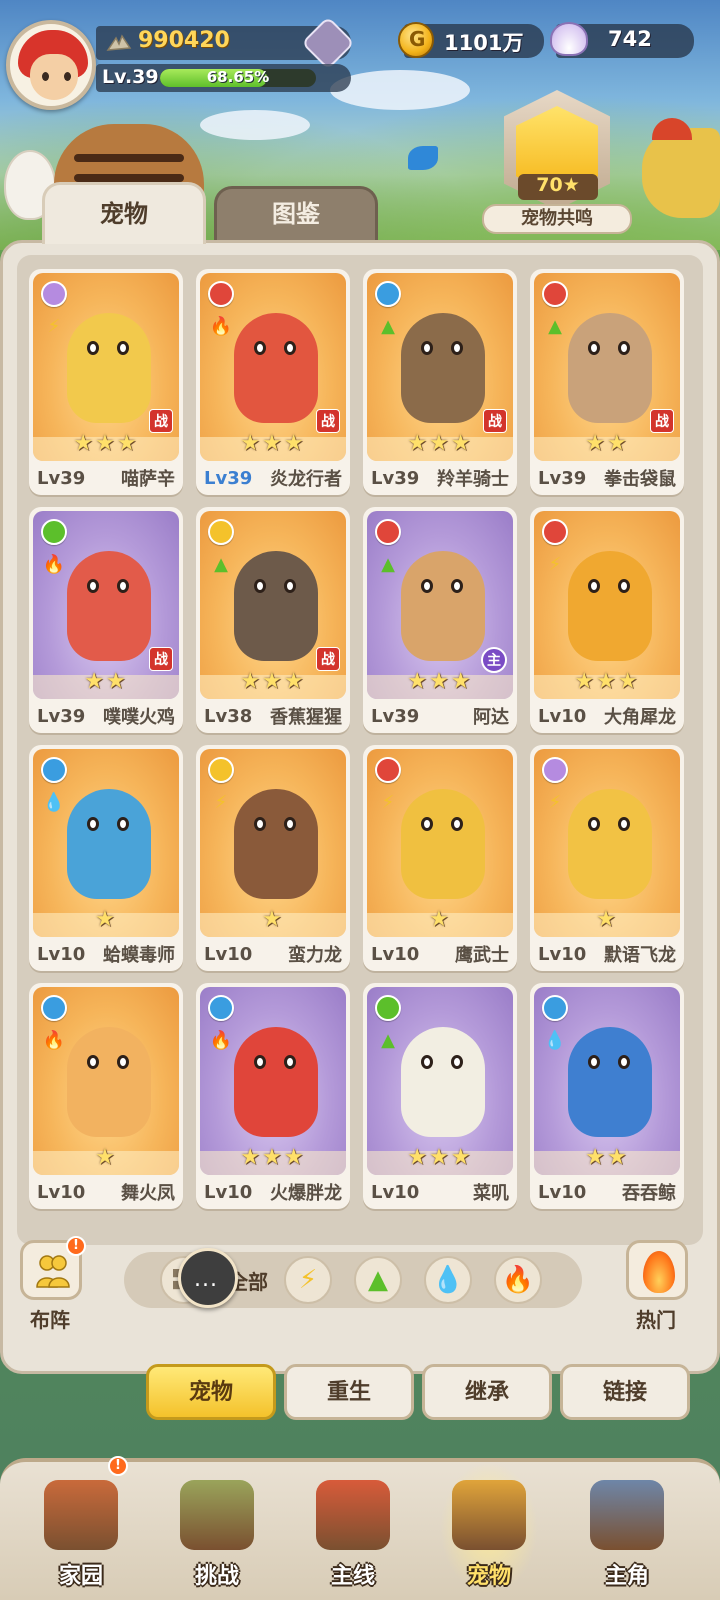 The image size is (720, 1600). I want to click on lightning-icon: ⚡, so click(308, 1280).